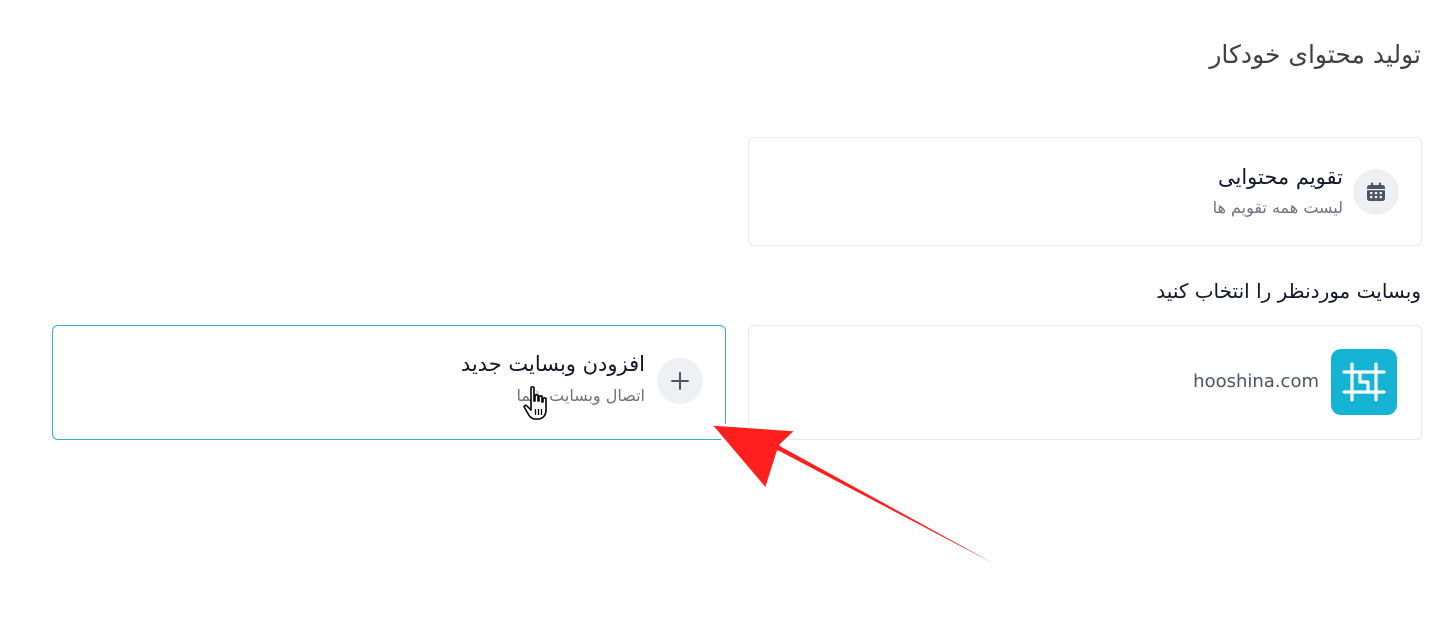 This screenshot has width=1440, height=632. Describe the element at coordinates (1085, 382) in the screenshot. I see `website-card-hooshina: hooshina.com` at that location.